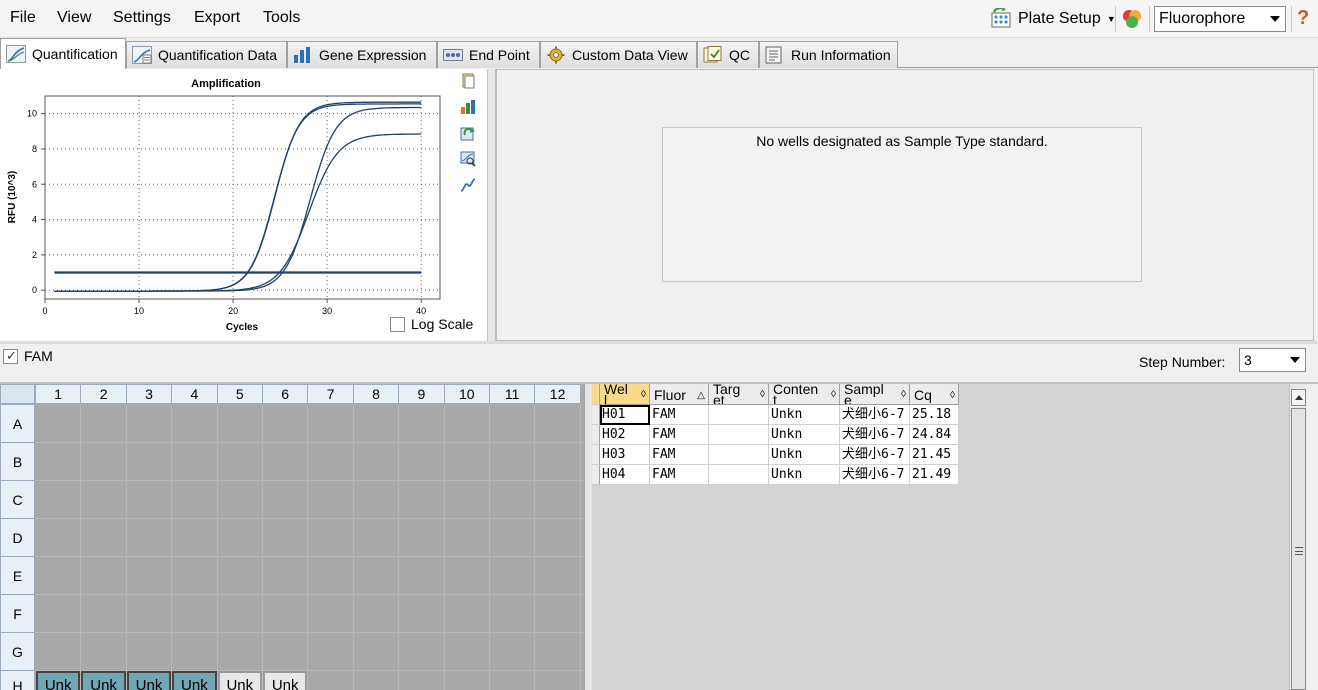 The width and height of the screenshot is (1318, 690). What do you see at coordinates (625, 475) in the screenshot?
I see `table-cell: H04` at bounding box center [625, 475].